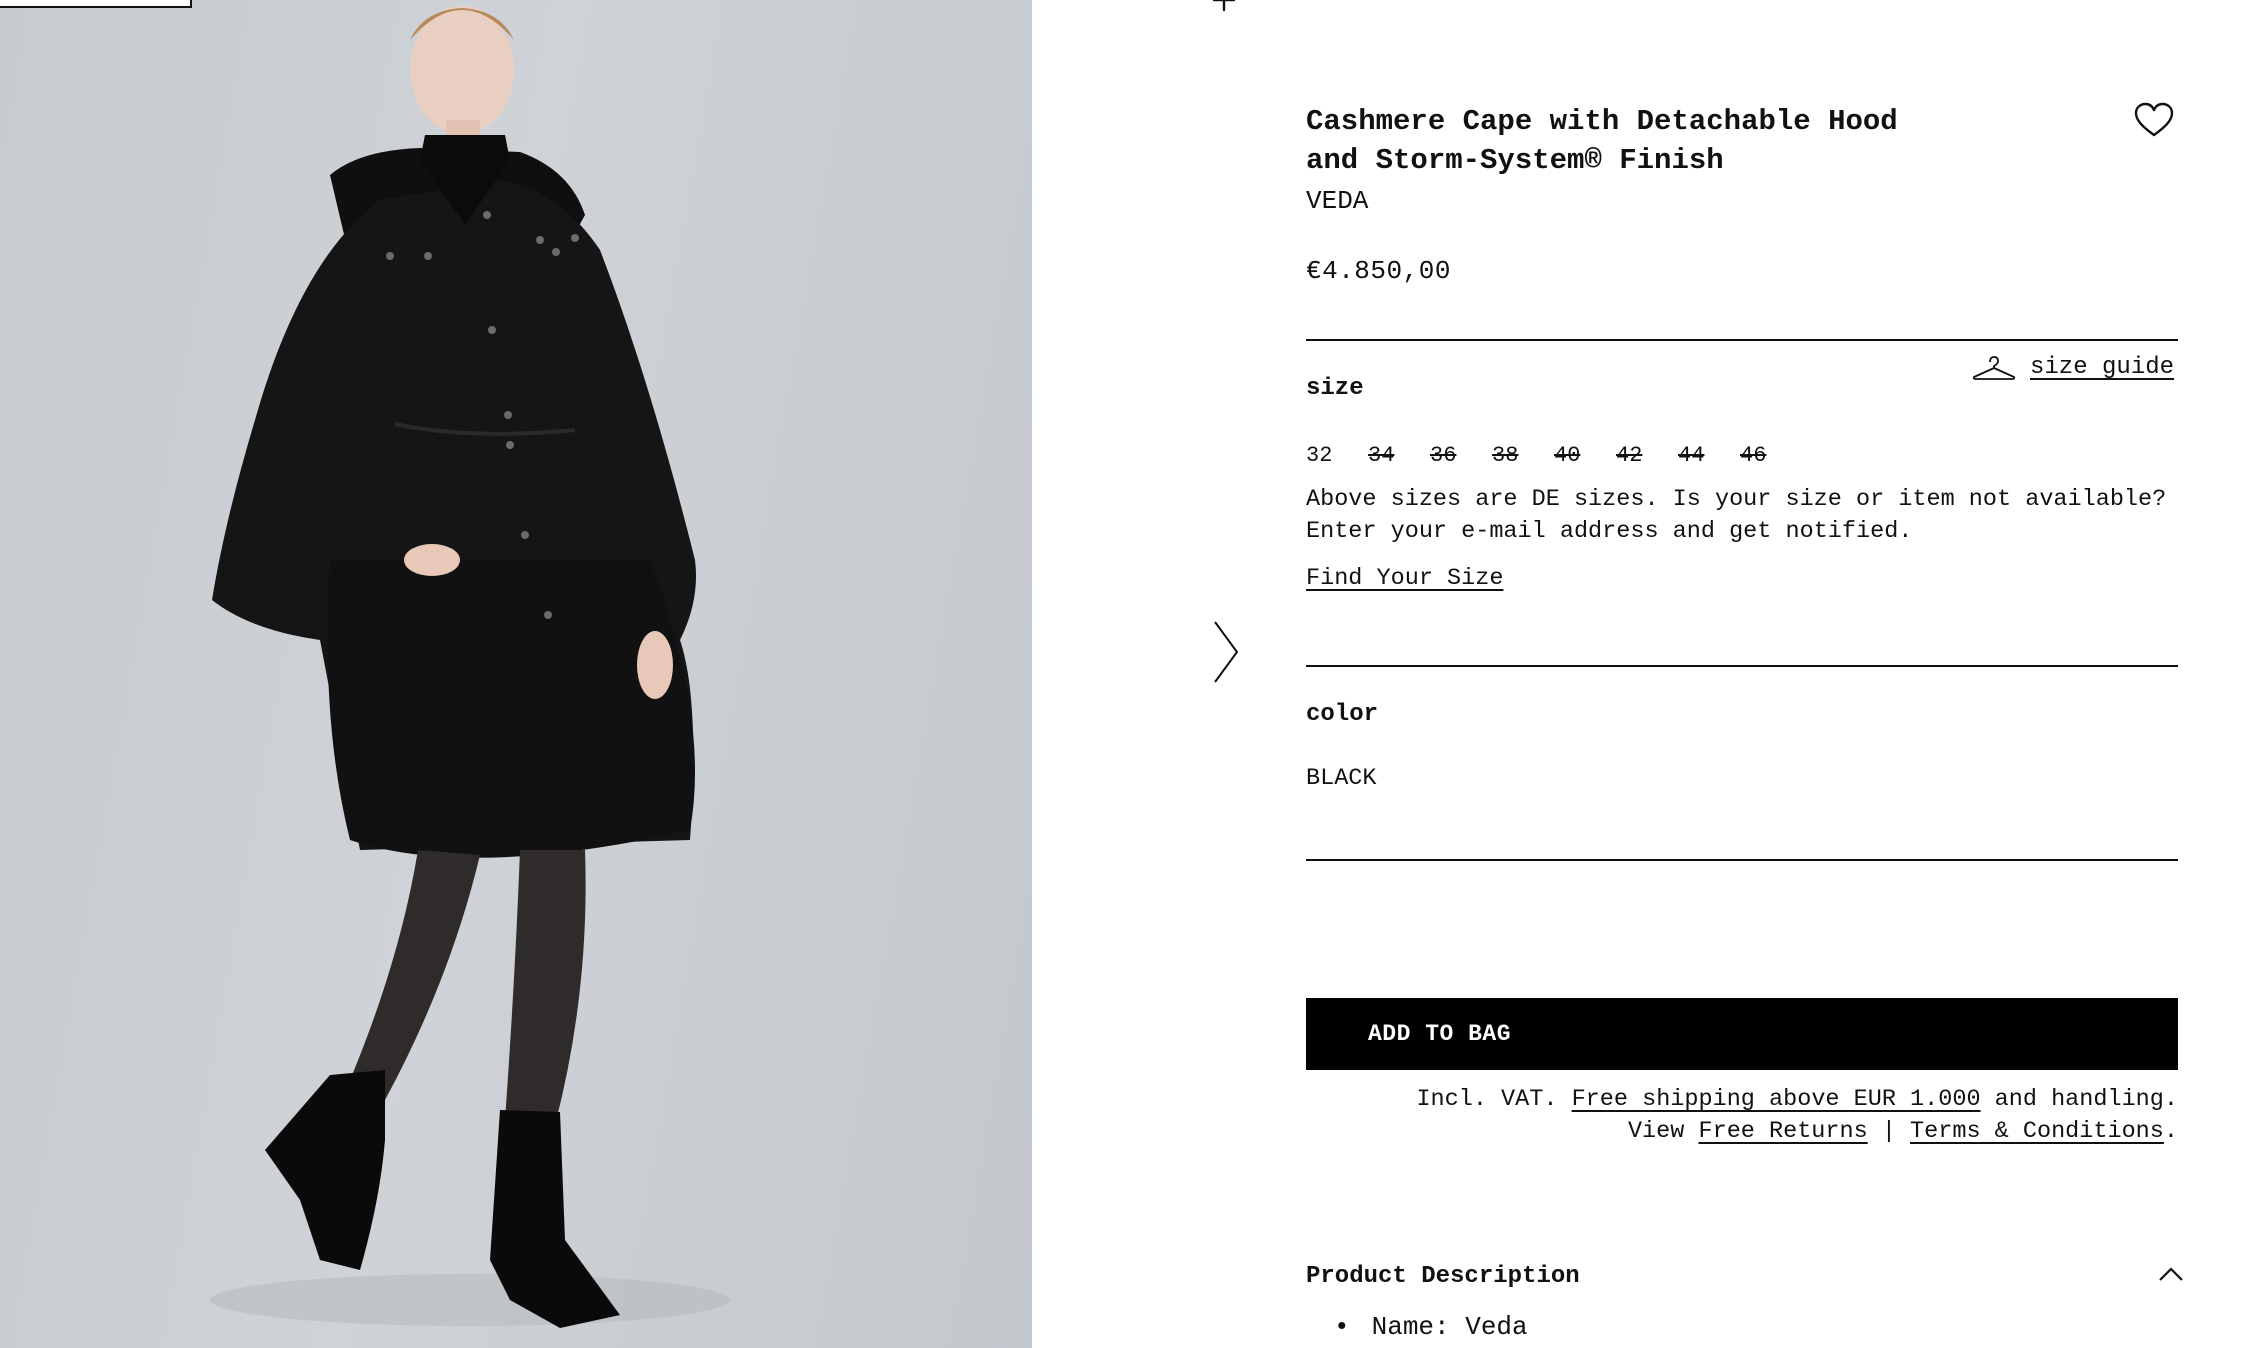 This screenshot has height=1348, width=2248. What do you see at coordinates (1782, 1131) in the screenshot?
I see `free-returns-link: Free Returns` at bounding box center [1782, 1131].